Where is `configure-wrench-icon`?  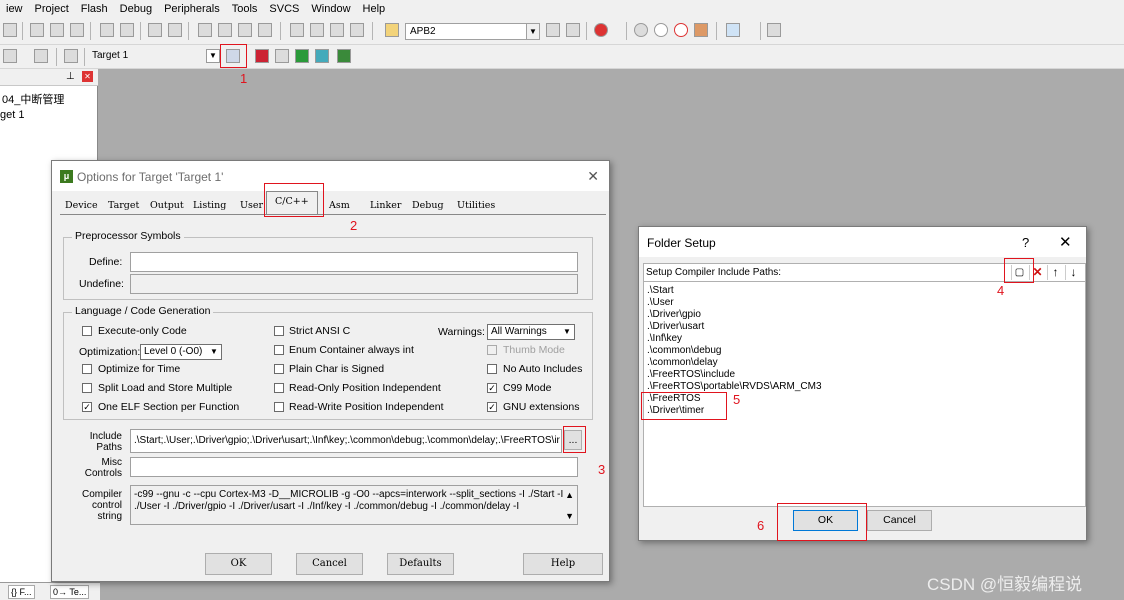
configure-wrench-icon is located at coordinates (774, 30).